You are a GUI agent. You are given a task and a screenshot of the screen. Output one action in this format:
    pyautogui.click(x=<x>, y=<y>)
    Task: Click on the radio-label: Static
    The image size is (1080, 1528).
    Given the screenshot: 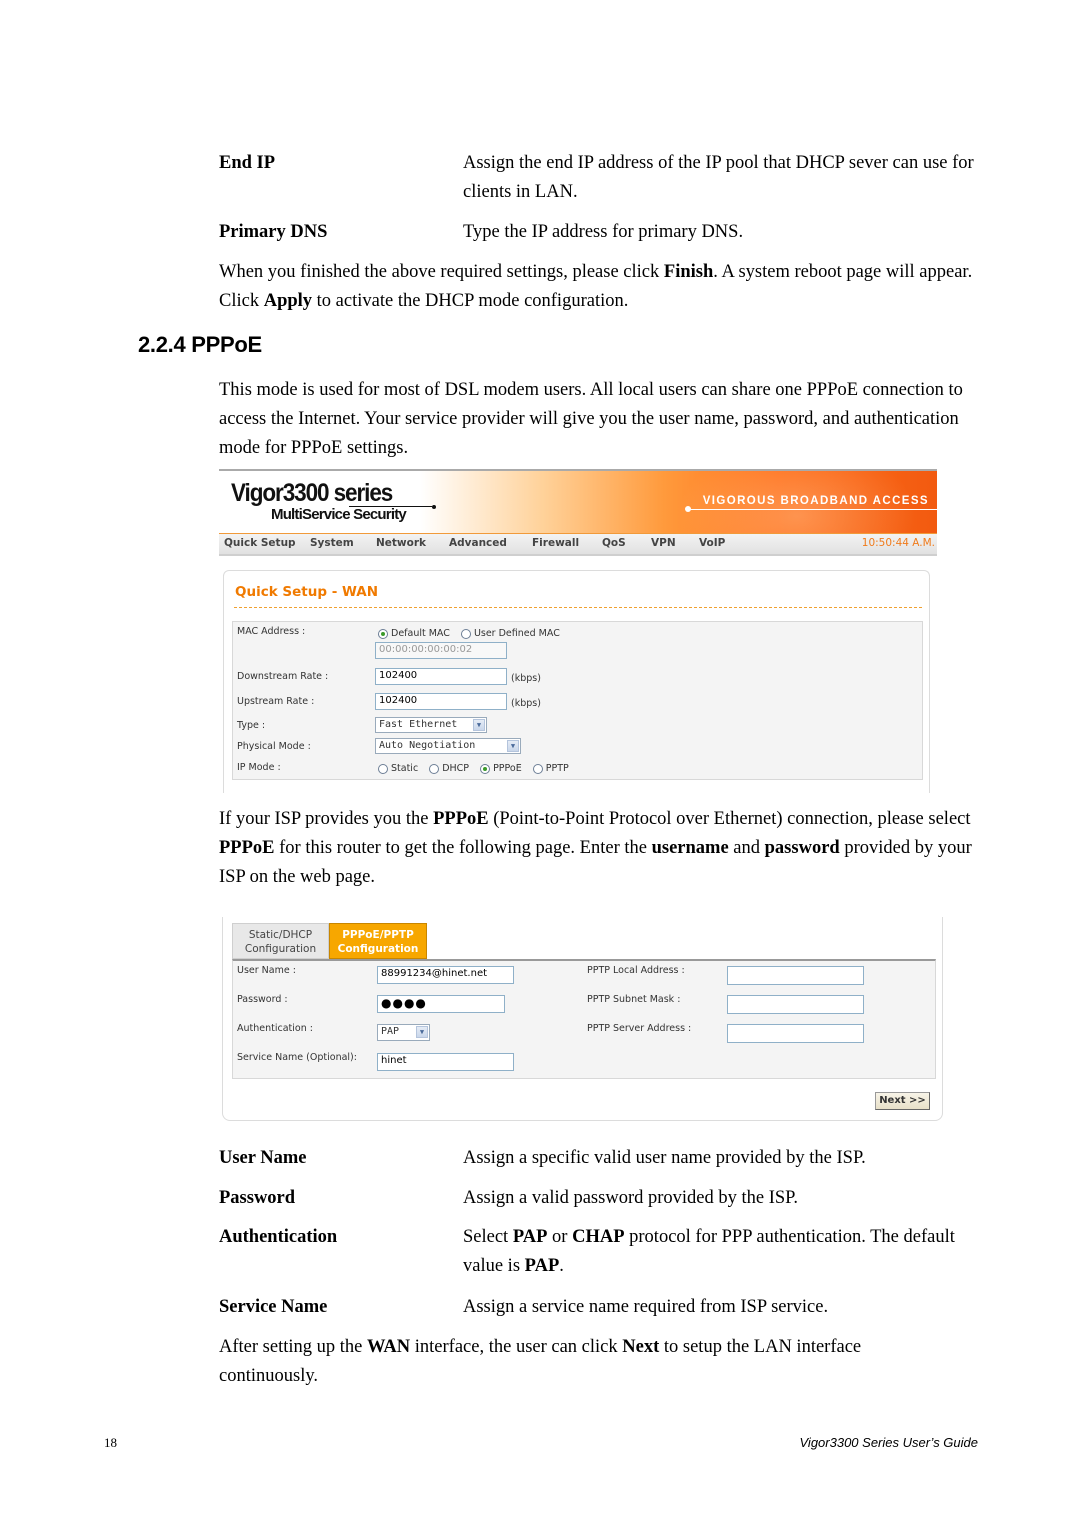 What is the action you would take?
    pyautogui.click(x=405, y=768)
    